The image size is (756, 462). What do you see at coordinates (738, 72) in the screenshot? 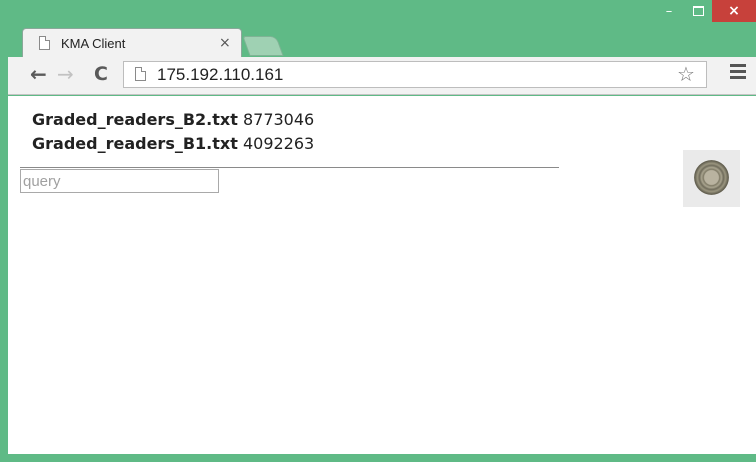
I see `menu-icon` at bounding box center [738, 72].